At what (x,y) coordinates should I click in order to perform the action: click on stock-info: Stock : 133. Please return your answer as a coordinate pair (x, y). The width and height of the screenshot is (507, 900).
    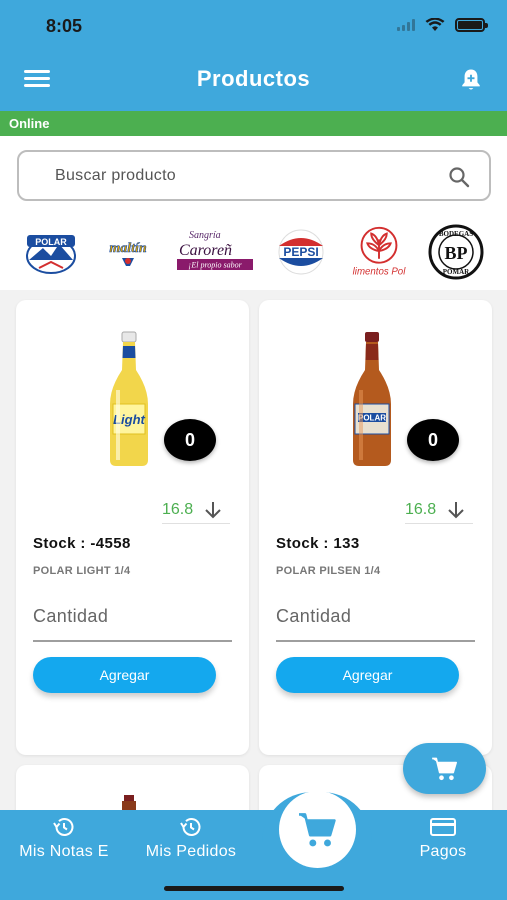
    Looking at the image, I should click on (318, 543).